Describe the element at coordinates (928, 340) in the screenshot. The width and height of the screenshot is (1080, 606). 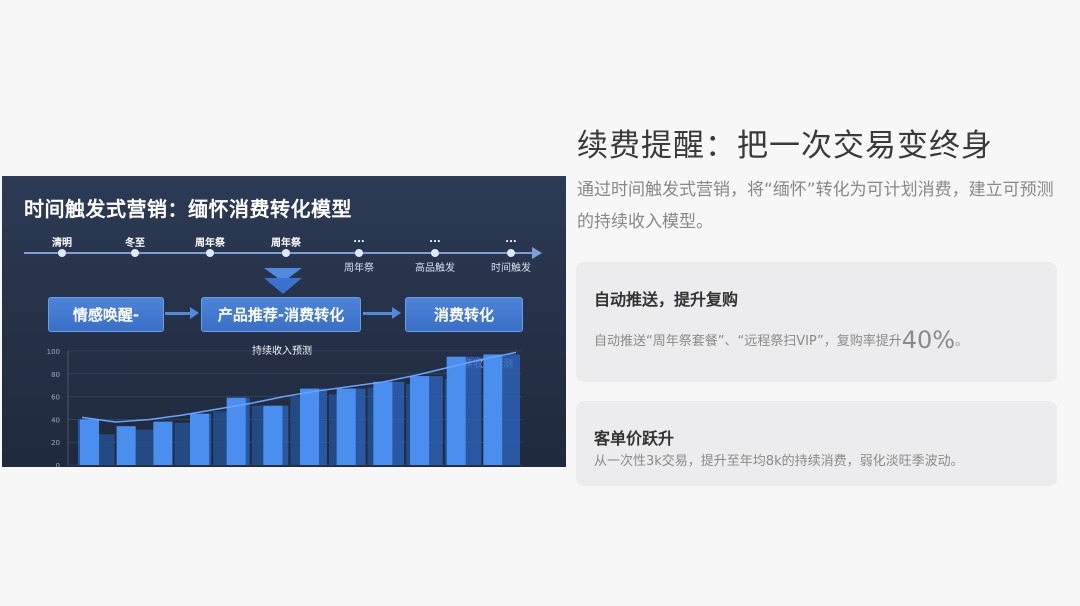
I see `repurchase-rate: 40%` at that location.